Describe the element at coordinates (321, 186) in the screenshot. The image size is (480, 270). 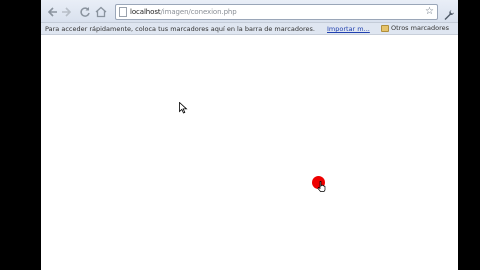
I see `hand-pointer-icon` at that location.